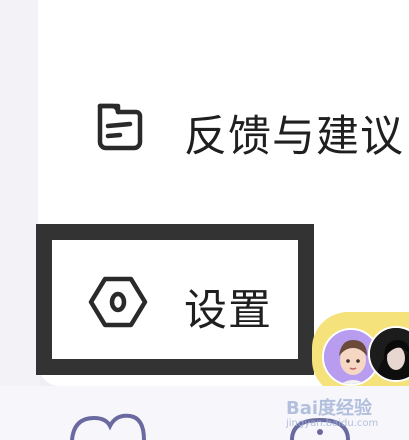 Image resolution: width=409 pixels, height=440 pixels. I want to click on hexagon-settings-icon, so click(118, 304).